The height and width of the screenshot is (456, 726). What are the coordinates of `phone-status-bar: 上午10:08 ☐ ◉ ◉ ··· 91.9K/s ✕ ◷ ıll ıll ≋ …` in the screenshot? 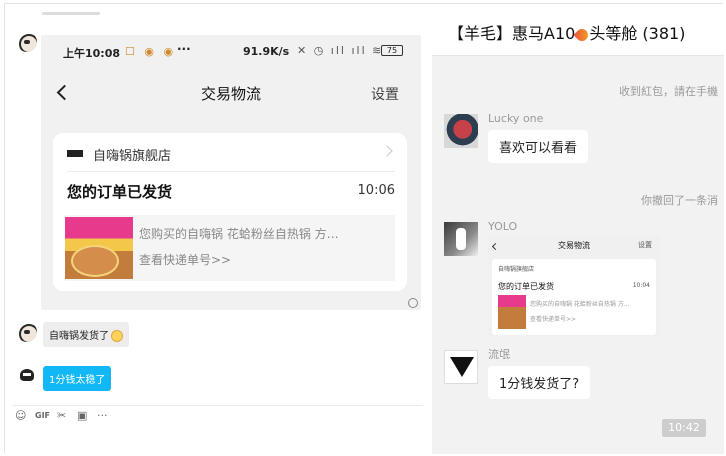 It's located at (231, 50).